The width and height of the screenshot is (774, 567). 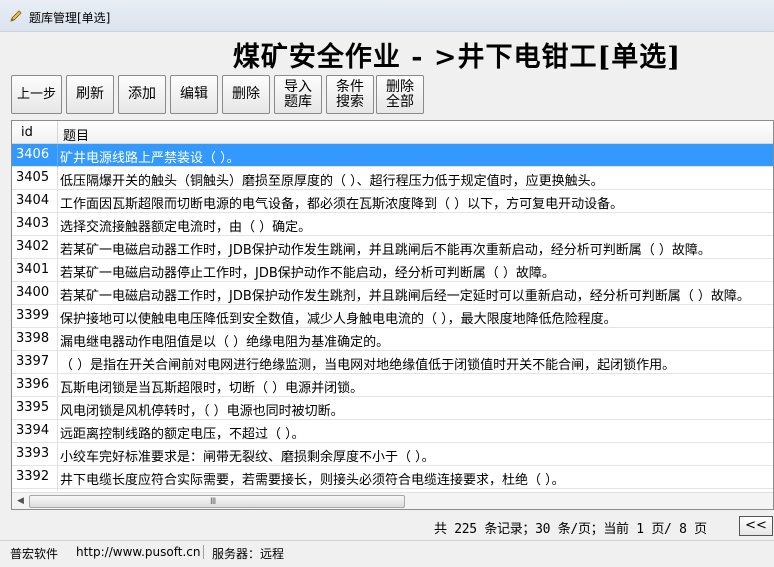 What do you see at coordinates (34, 554) in the screenshot?
I see `company-name: 普宏软件` at bounding box center [34, 554].